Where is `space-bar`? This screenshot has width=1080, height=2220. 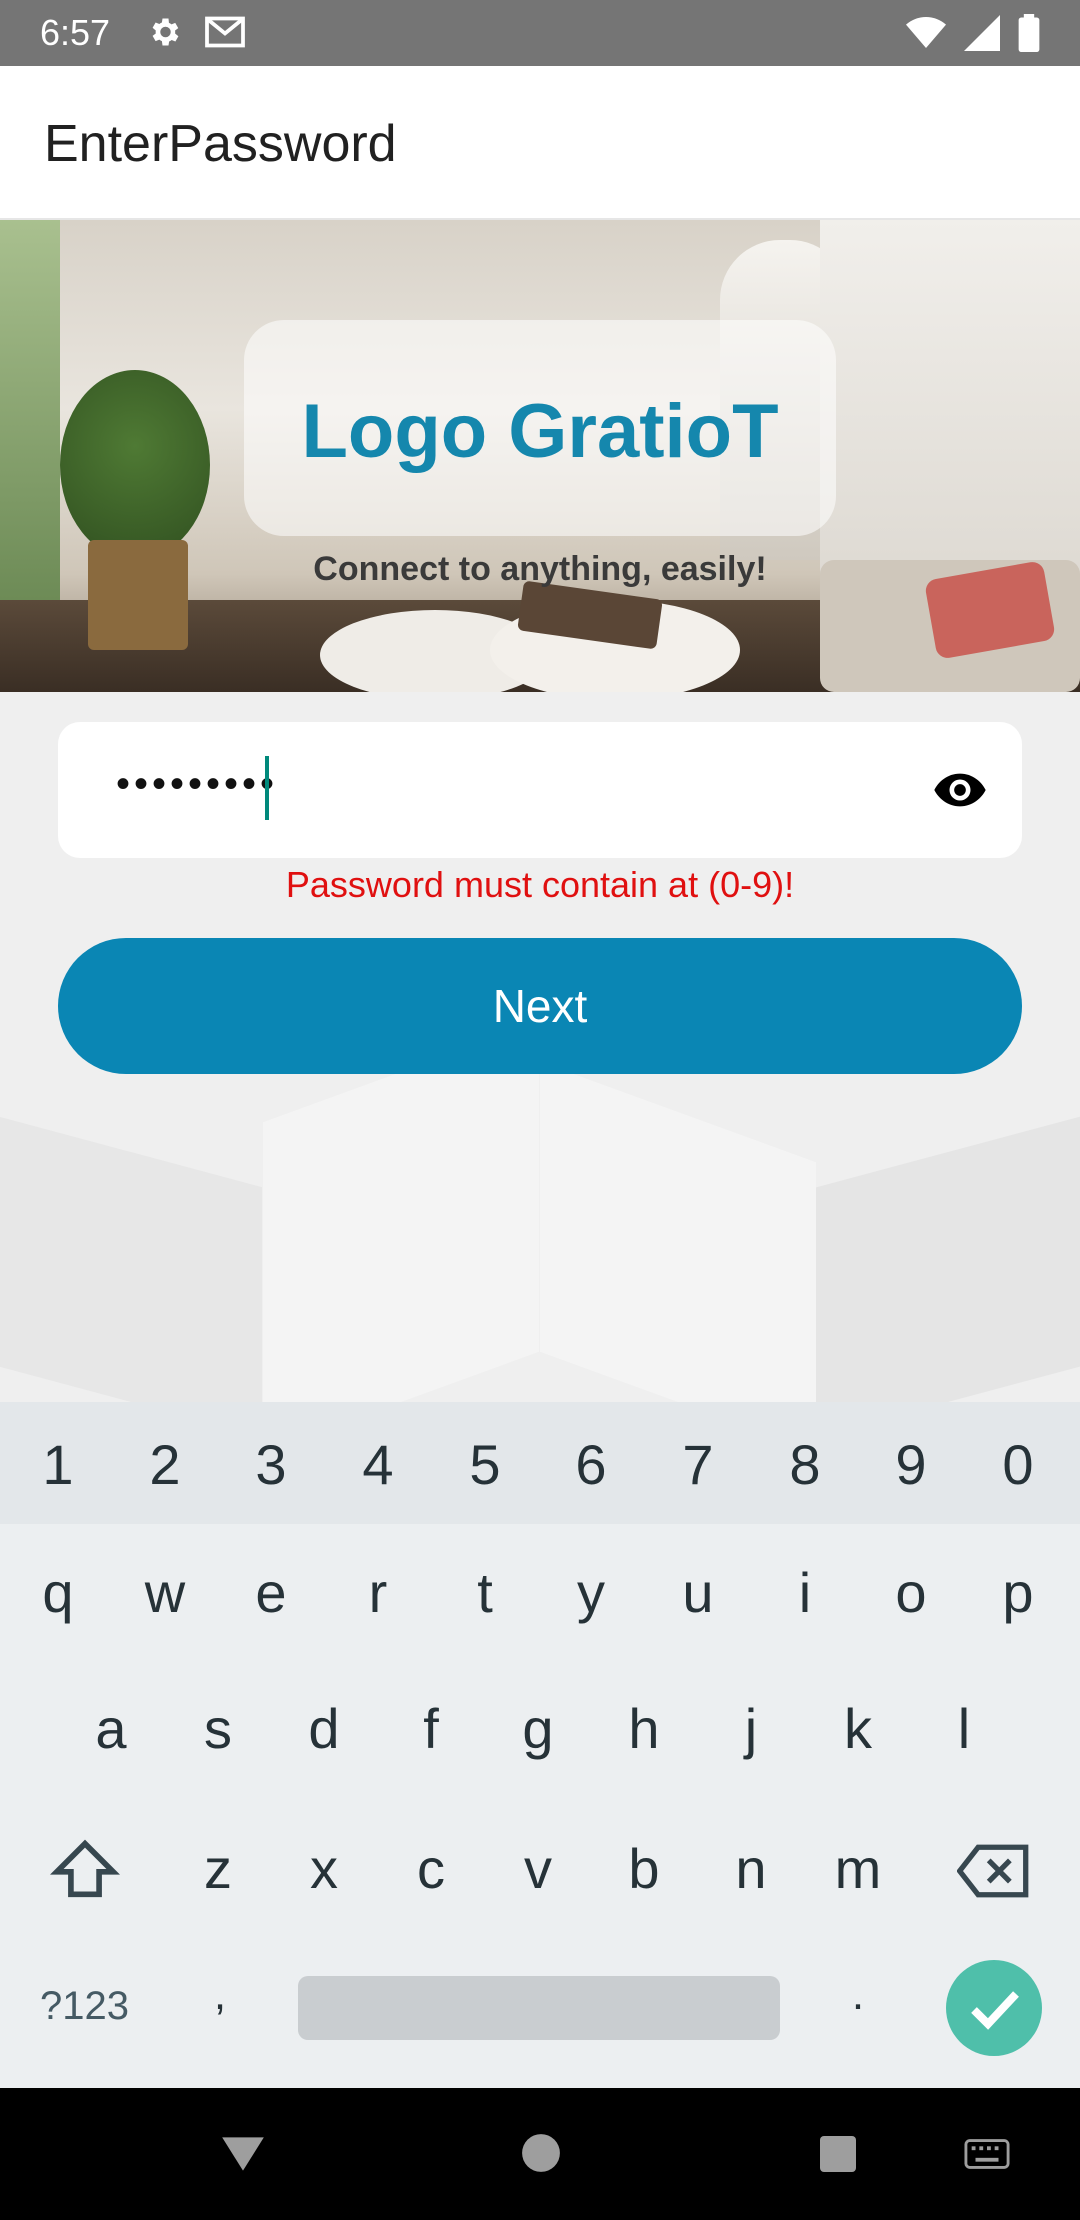 space-bar is located at coordinates (539, 2008).